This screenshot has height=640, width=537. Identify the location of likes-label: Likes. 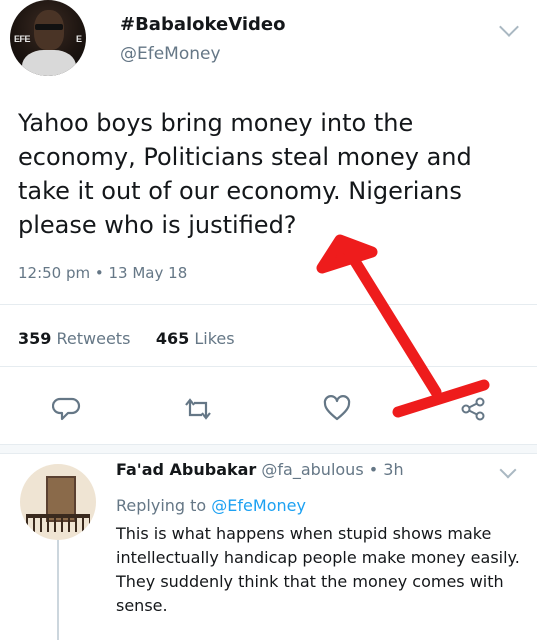
(214, 338).